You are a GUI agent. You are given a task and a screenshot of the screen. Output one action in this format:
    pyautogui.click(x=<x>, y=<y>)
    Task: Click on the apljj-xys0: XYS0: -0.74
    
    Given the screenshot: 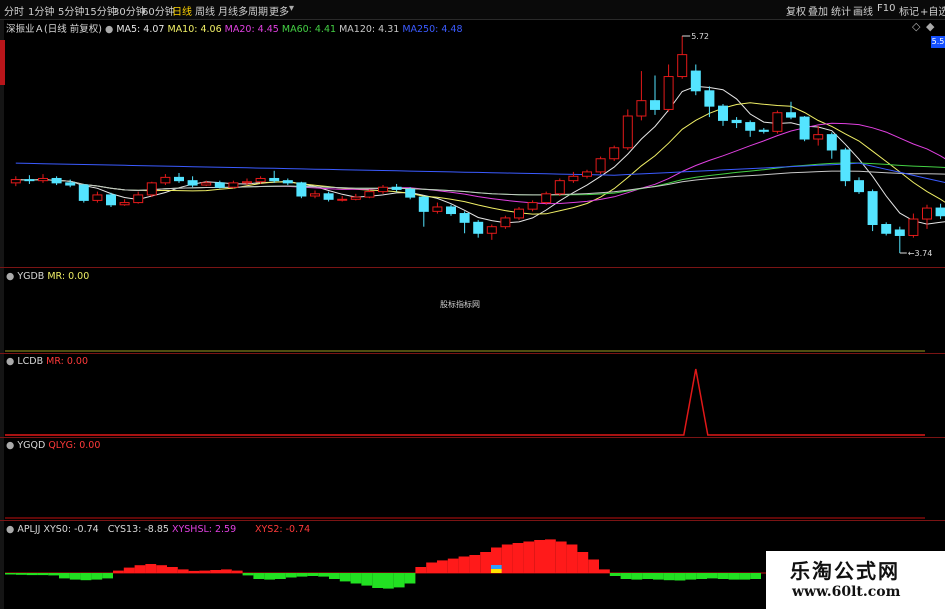 What is the action you would take?
    pyautogui.click(x=71, y=529)
    